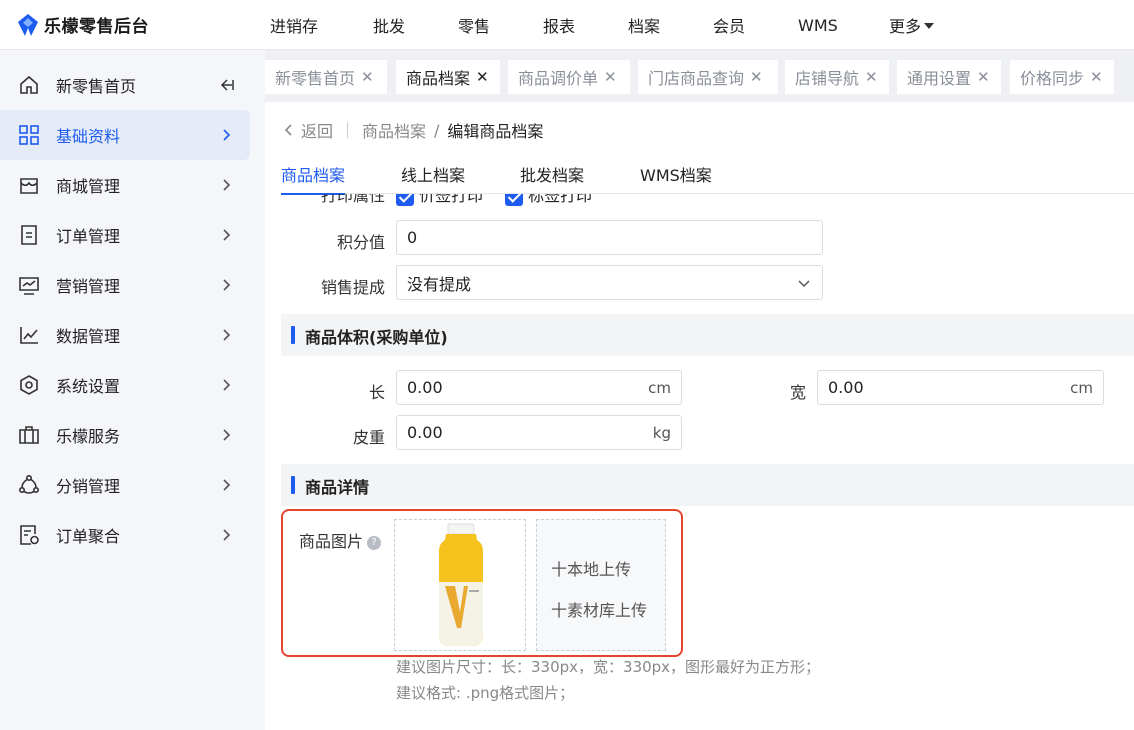  Describe the element at coordinates (599, 609) in the screenshot. I see `upload-library-button: 十素材库上传` at that location.